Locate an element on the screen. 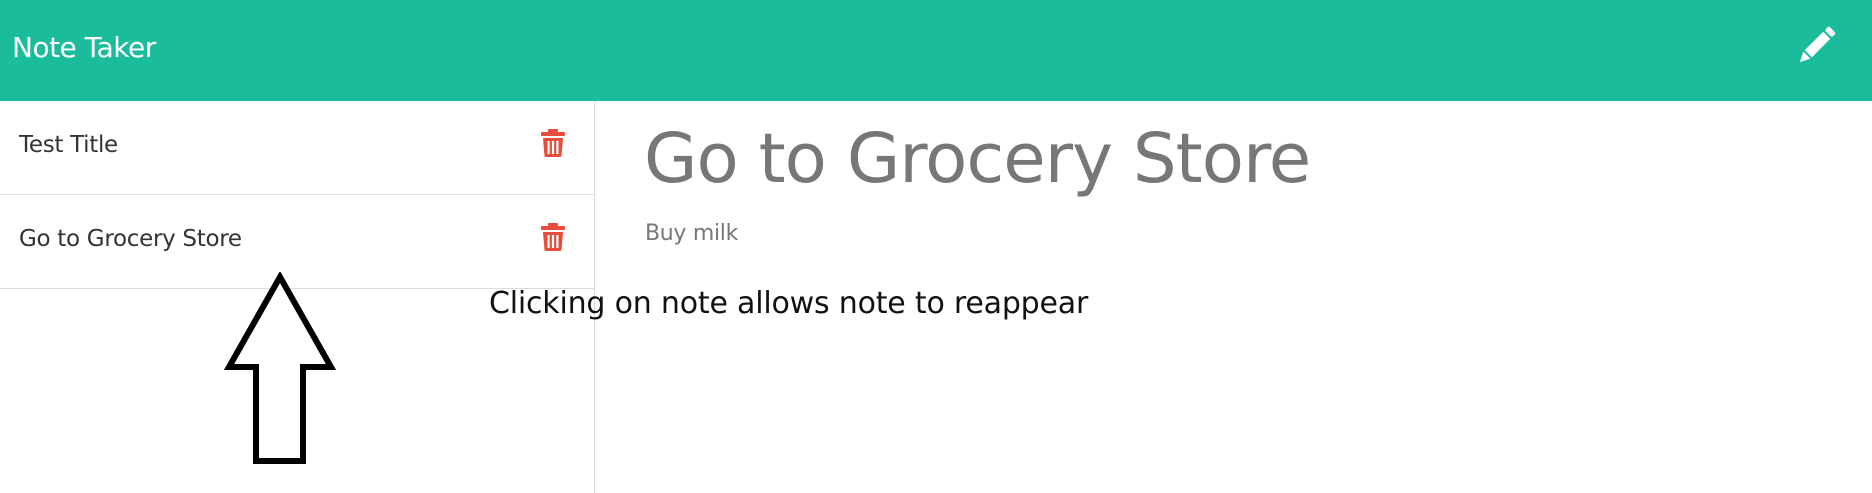 This screenshot has height=493, width=1872. note-list-item-title: Go to Grocery Store is located at coordinates (130, 239).